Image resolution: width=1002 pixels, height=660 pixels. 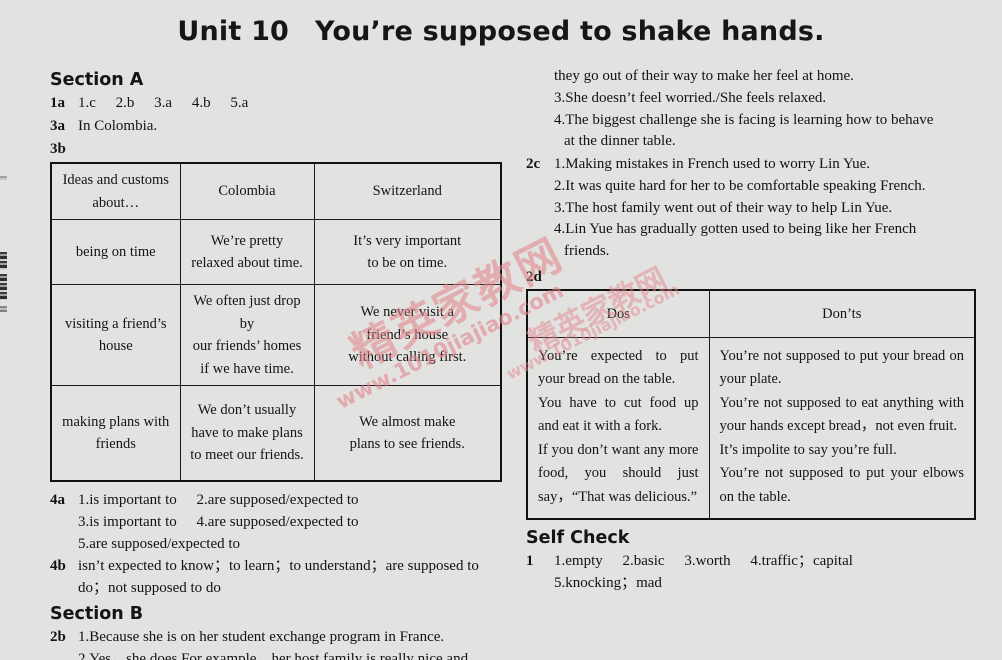 What do you see at coordinates (247, 432) in the screenshot?
I see `cell-line: have to make plans` at bounding box center [247, 432].